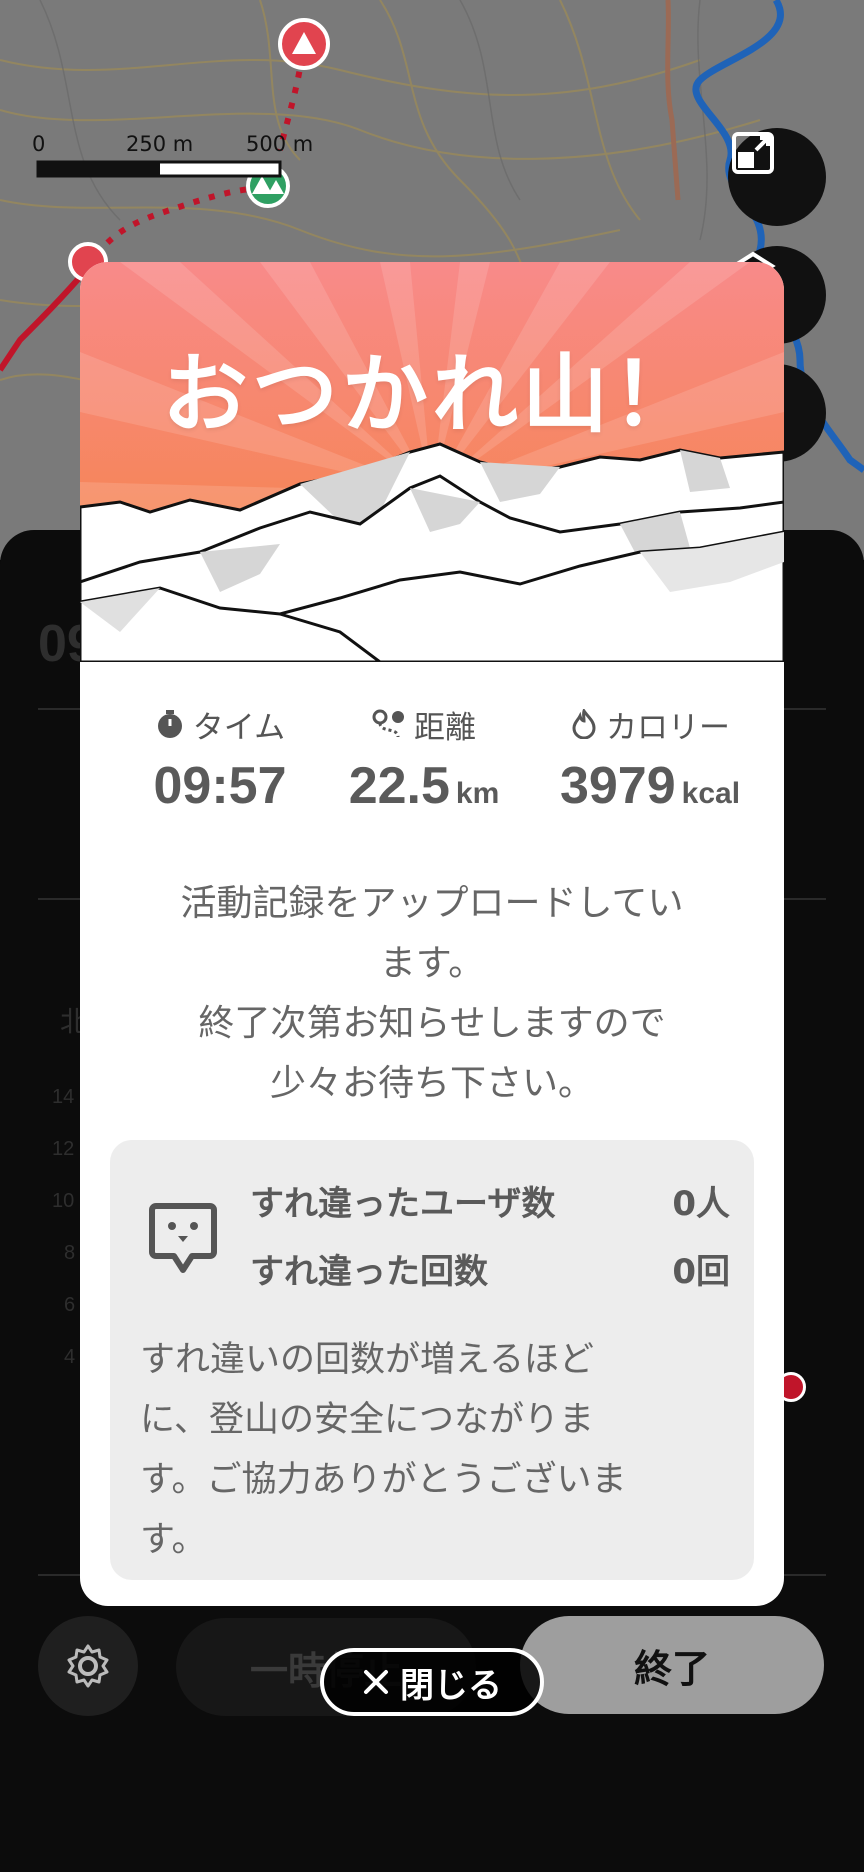 This screenshot has height=1872, width=864. What do you see at coordinates (490, 1269) in the screenshot?
I see `passing-count-row: すれ違った回数 0回` at bounding box center [490, 1269].